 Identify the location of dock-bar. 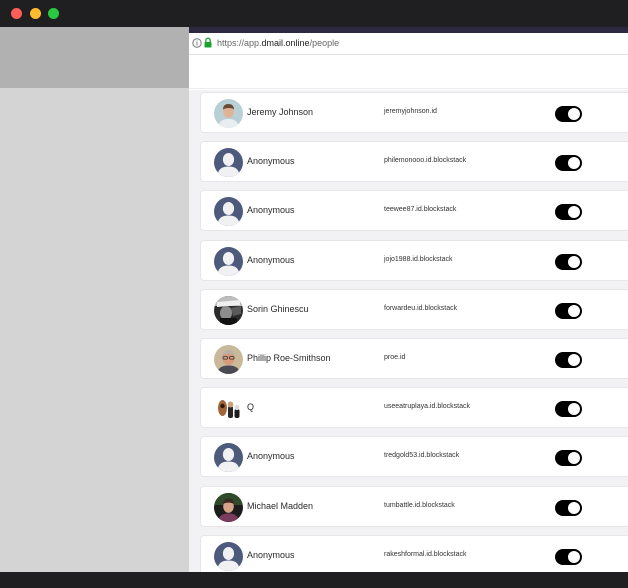
(314, 580).